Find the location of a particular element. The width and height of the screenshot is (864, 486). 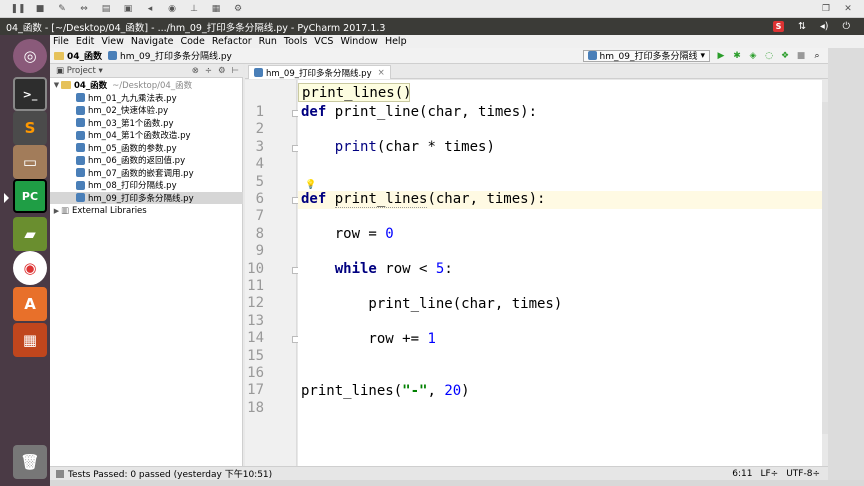

pause-icon: ❚❚ is located at coordinates (17, 9).